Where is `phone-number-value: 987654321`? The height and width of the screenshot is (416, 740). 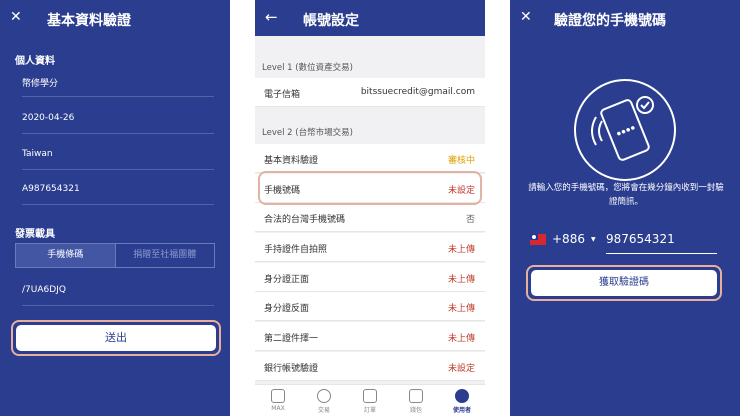 phone-number-value: 987654321 is located at coordinates (640, 239).